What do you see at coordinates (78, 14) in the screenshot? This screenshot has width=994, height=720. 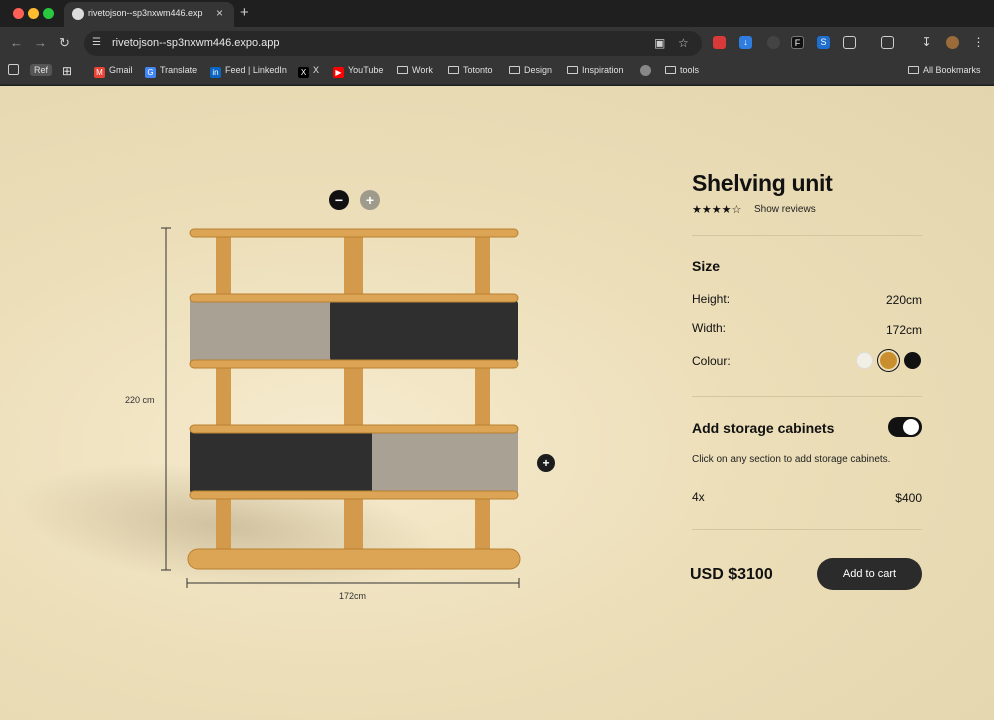 I see `expo-favicon-icon` at bounding box center [78, 14].